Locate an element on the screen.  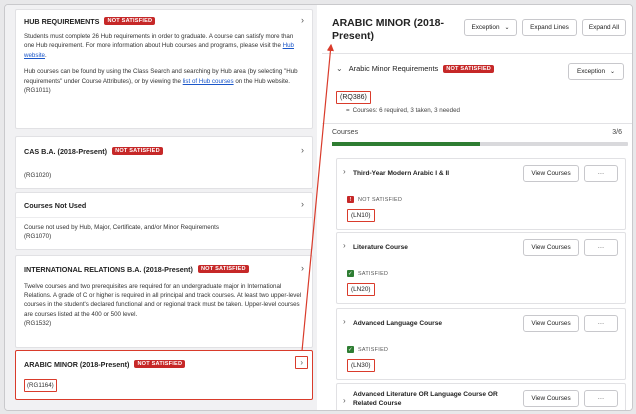
expand-lines-label: Expand Lines is located at coordinates (549, 27).